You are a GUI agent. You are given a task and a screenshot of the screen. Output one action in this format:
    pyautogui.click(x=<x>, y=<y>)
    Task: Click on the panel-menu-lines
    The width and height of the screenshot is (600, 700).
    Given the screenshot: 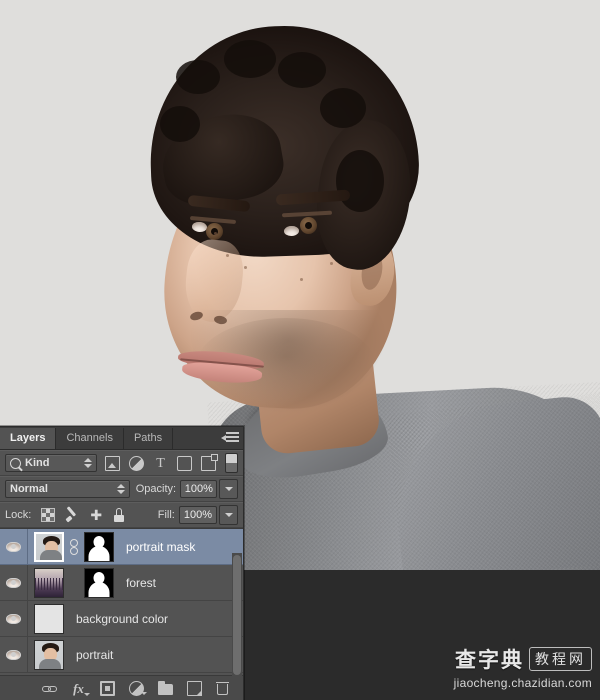 What is the action you would take?
    pyautogui.click(x=232, y=437)
    